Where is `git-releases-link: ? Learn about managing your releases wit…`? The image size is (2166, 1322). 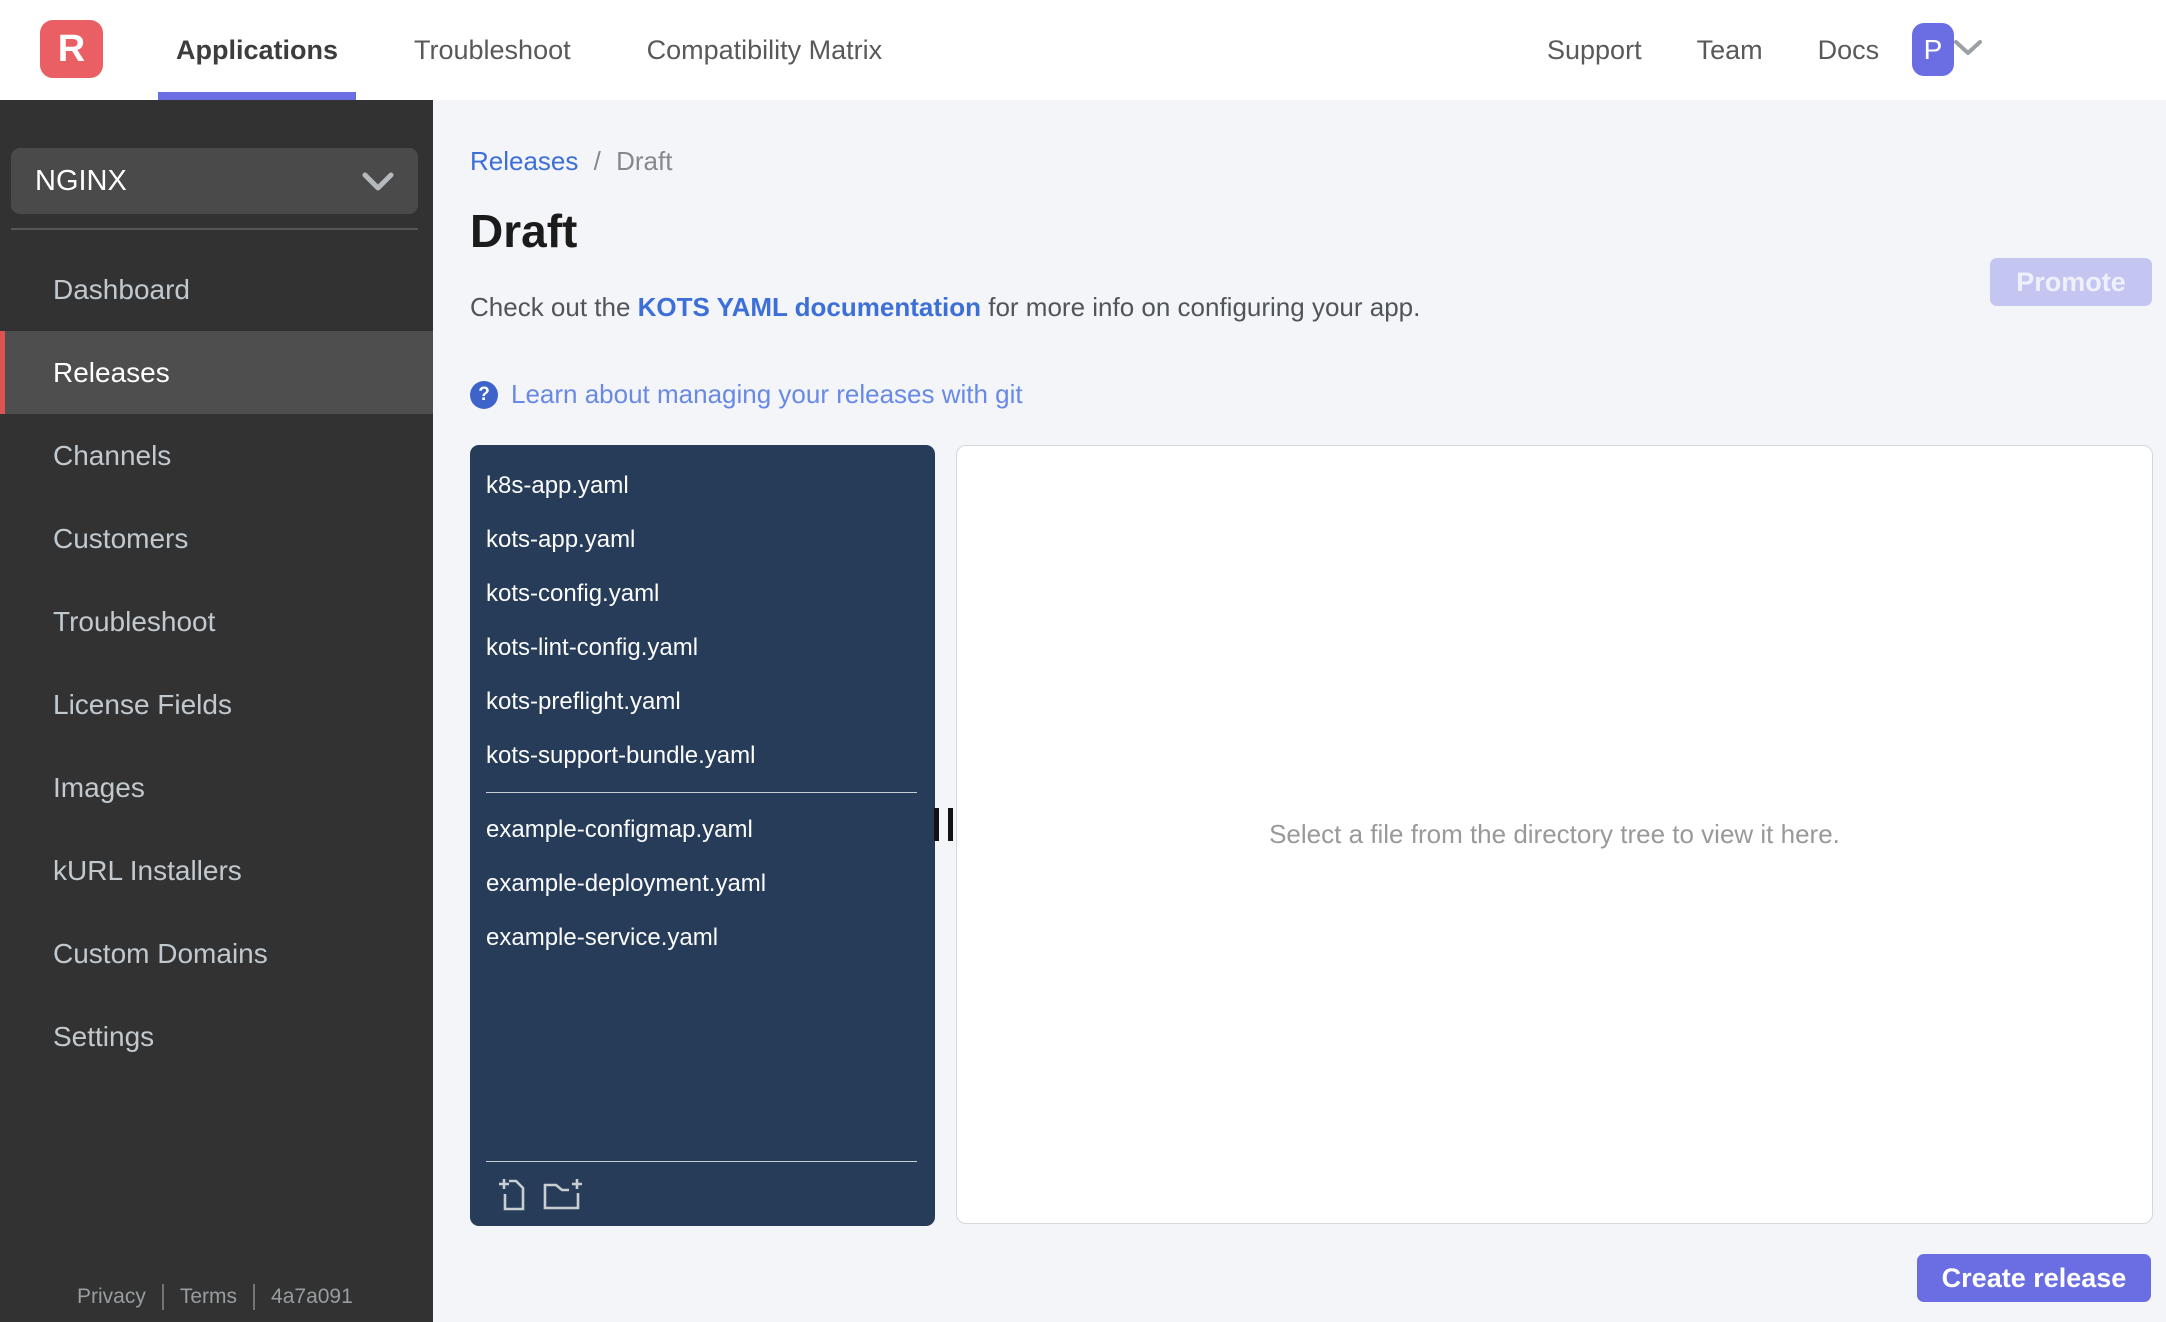
git-releases-link: ? Learn about managing your releases wit… is located at coordinates (746, 394).